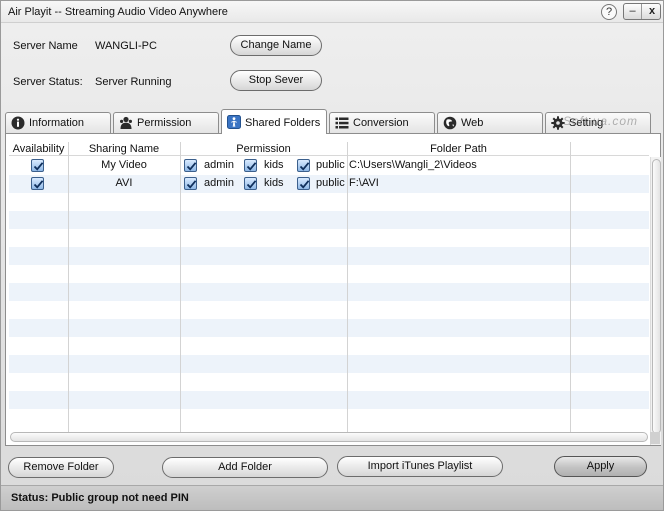 This screenshot has height=511, width=664. Describe the element at coordinates (61, 467) in the screenshot. I see `remove-folder-button: Remove Folder` at that location.